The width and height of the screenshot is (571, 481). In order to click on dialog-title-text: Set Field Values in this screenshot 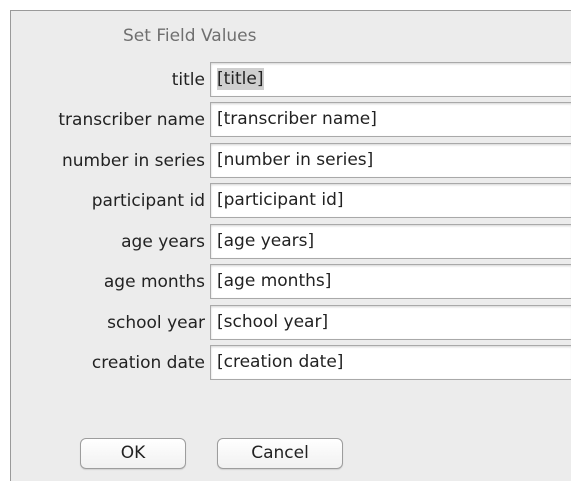, I will do `click(190, 36)`.